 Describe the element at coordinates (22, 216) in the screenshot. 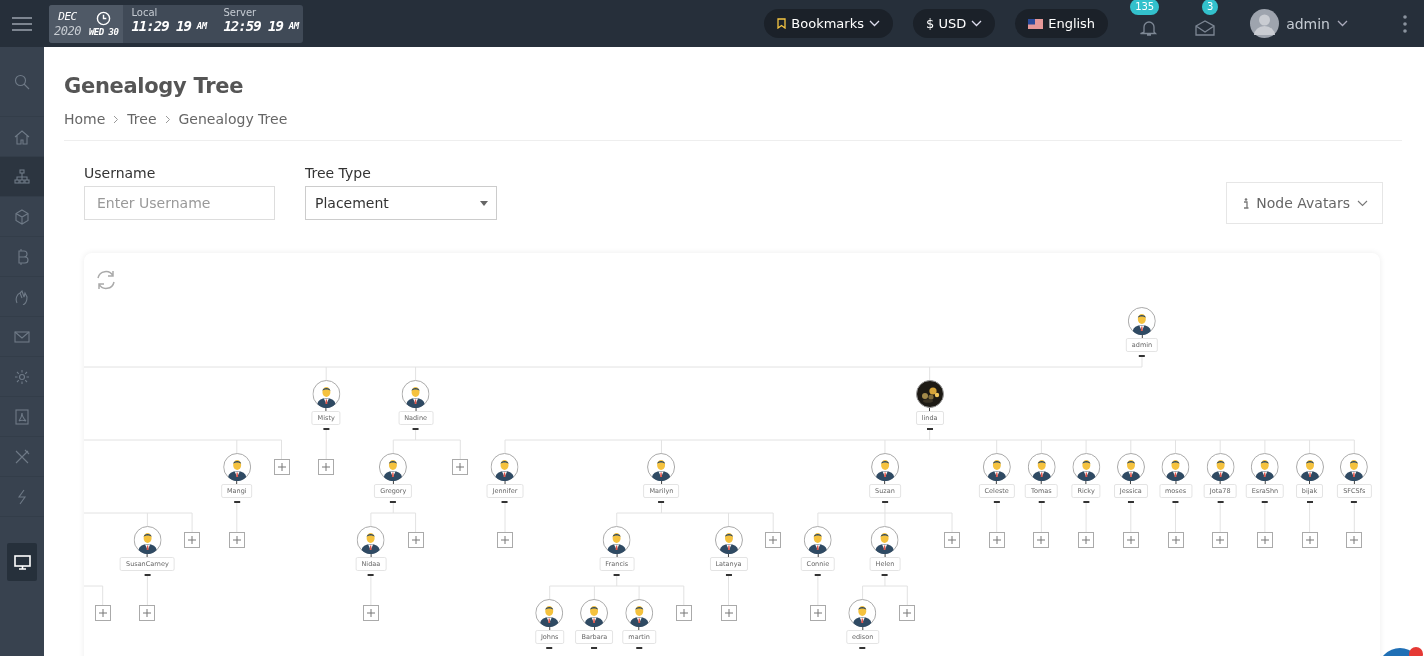

I see `cube-icon` at that location.